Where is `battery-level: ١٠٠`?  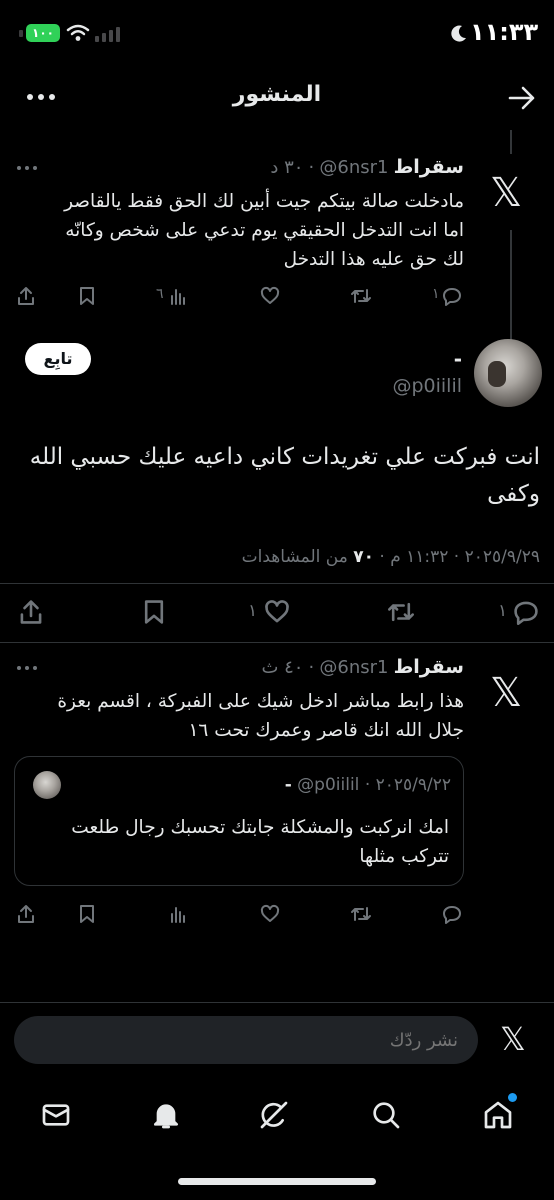 battery-level: ١٠٠ is located at coordinates (43, 33).